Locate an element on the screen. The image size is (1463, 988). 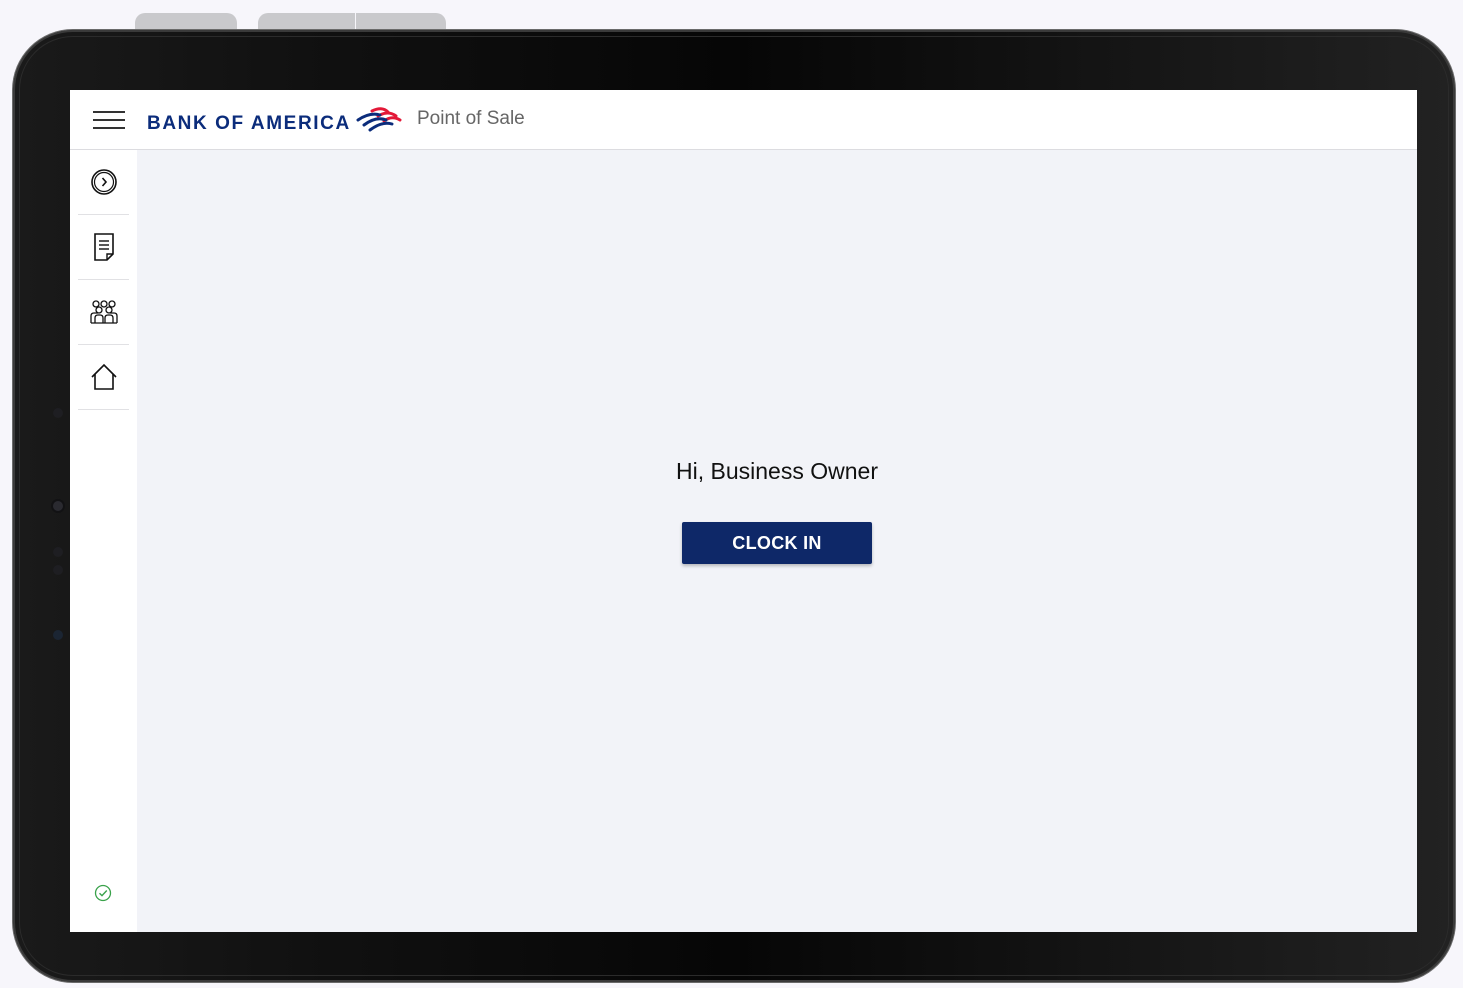
nav-item-home is located at coordinates (103, 377).